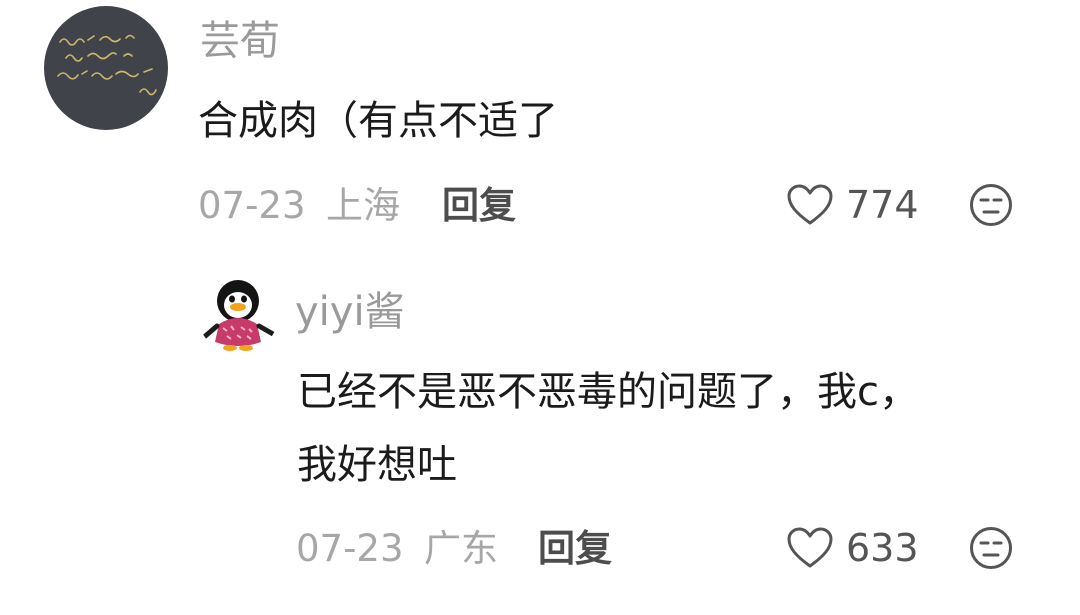 This screenshot has width=1080, height=615. What do you see at coordinates (608, 392) in the screenshot?
I see `comment-text: 已经不是恶不恶毒的问题了，我c，` at bounding box center [608, 392].